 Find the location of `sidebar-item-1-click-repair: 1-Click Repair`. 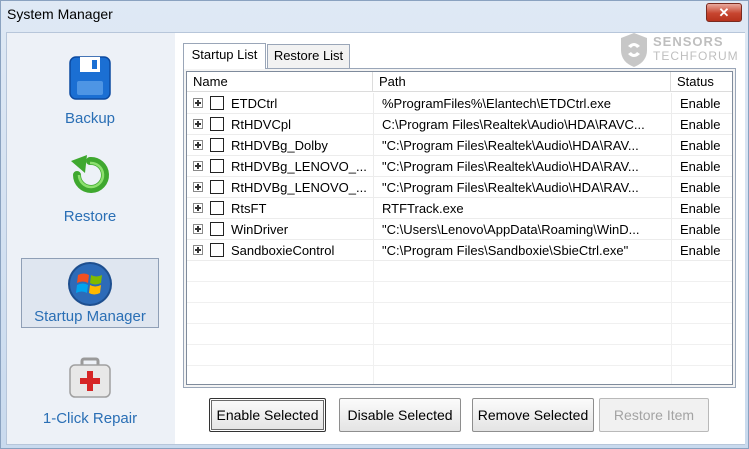

sidebar-item-1-click-repair: 1-Click Repair is located at coordinates (90, 392).